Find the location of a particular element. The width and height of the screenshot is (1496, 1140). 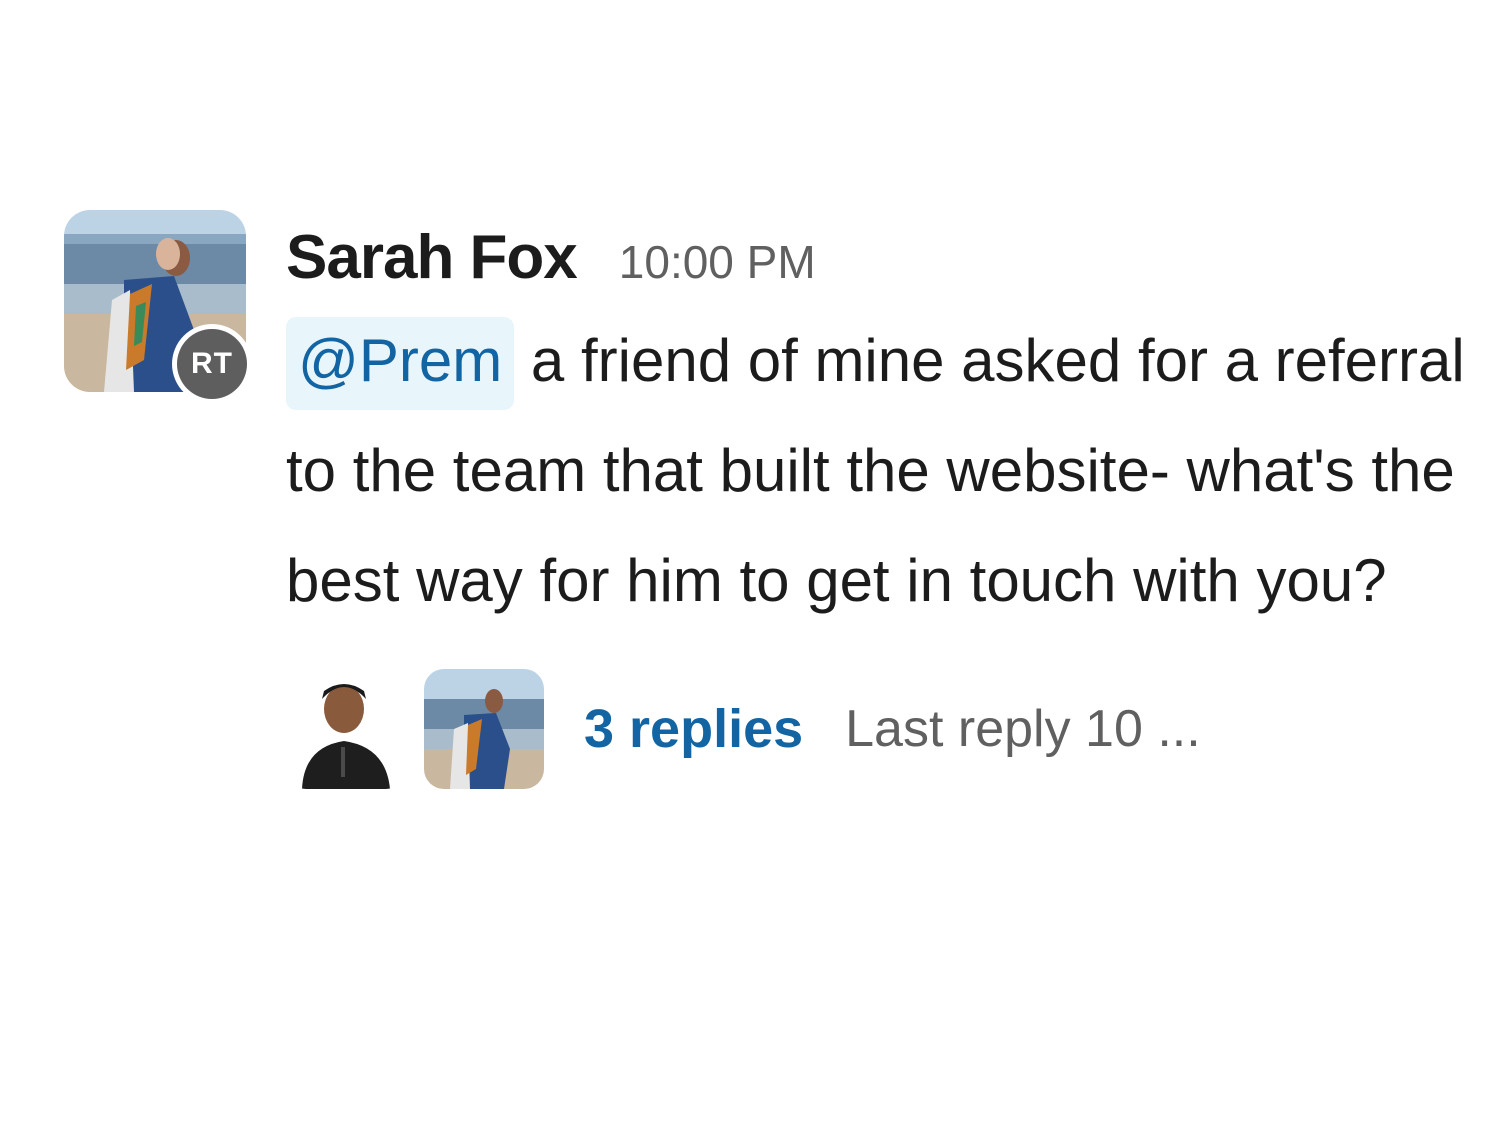

beach-photo-icon is located at coordinates (484, 729).